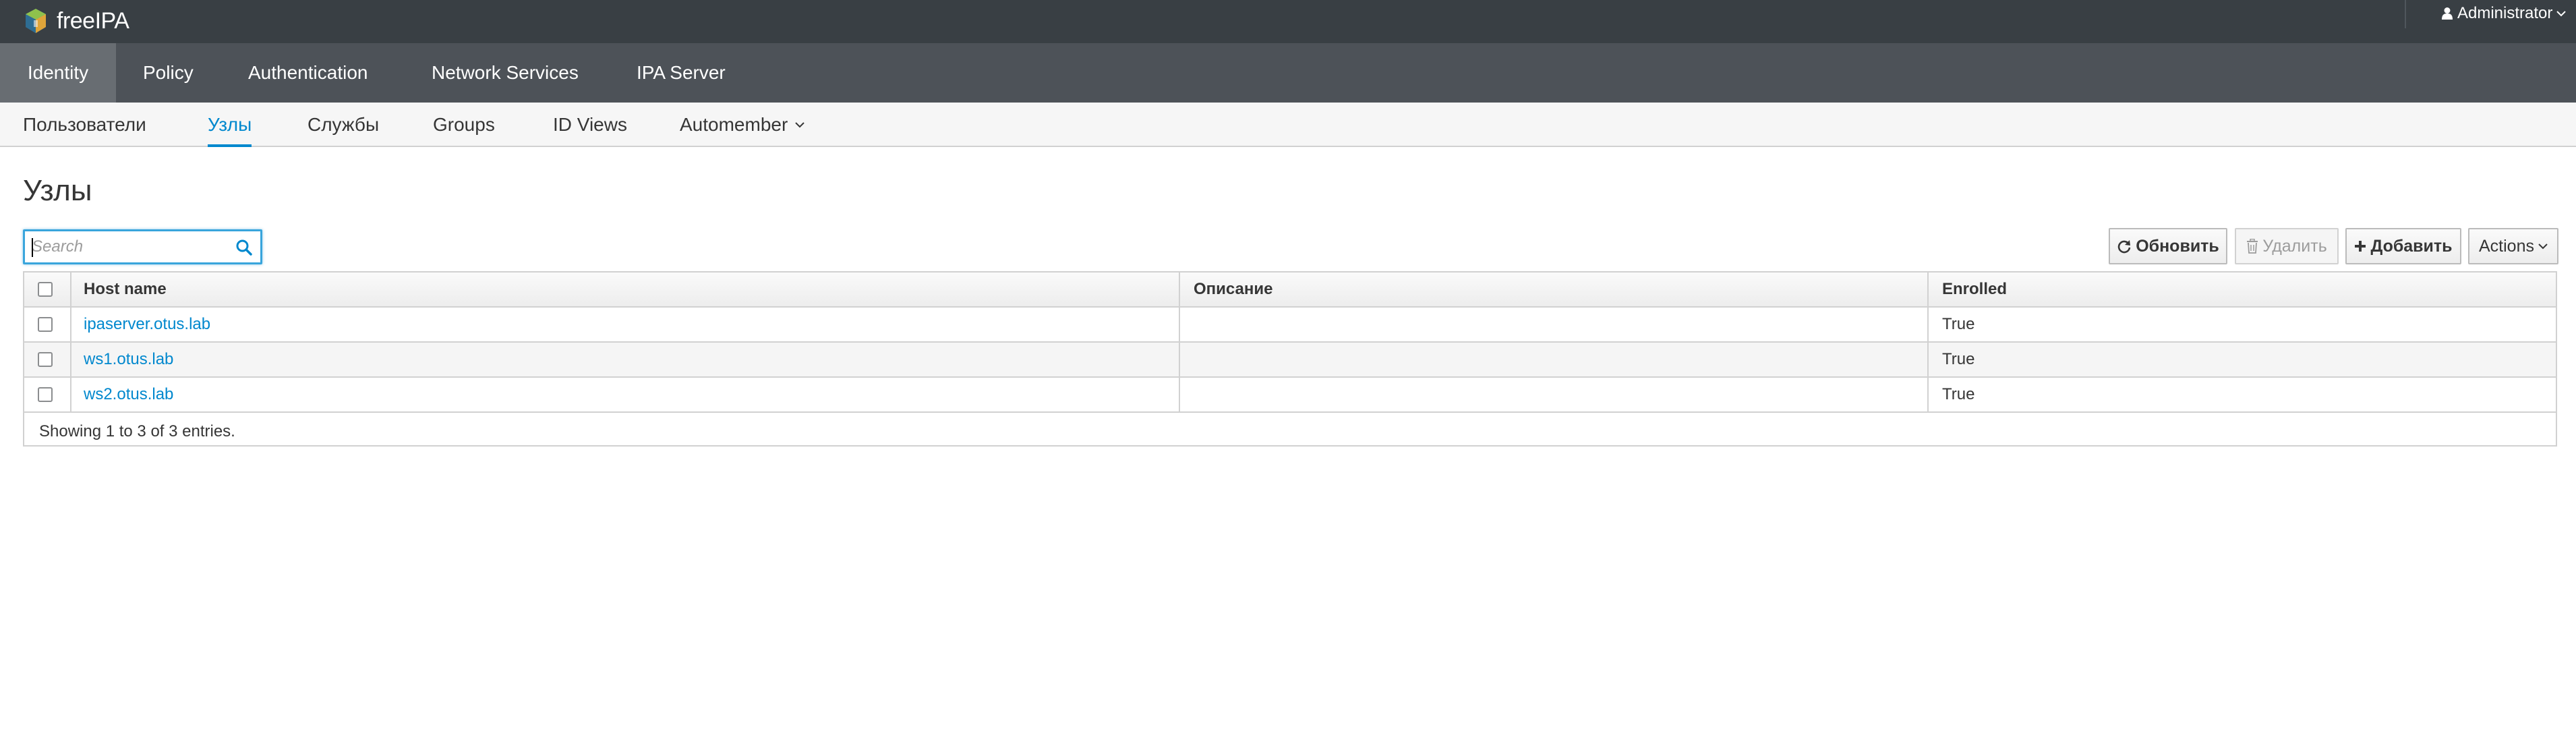 The height and width of the screenshot is (746, 2576). What do you see at coordinates (137, 431) in the screenshot?
I see `table-footer: Showing 1 to 3 of 3 entries.` at bounding box center [137, 431].